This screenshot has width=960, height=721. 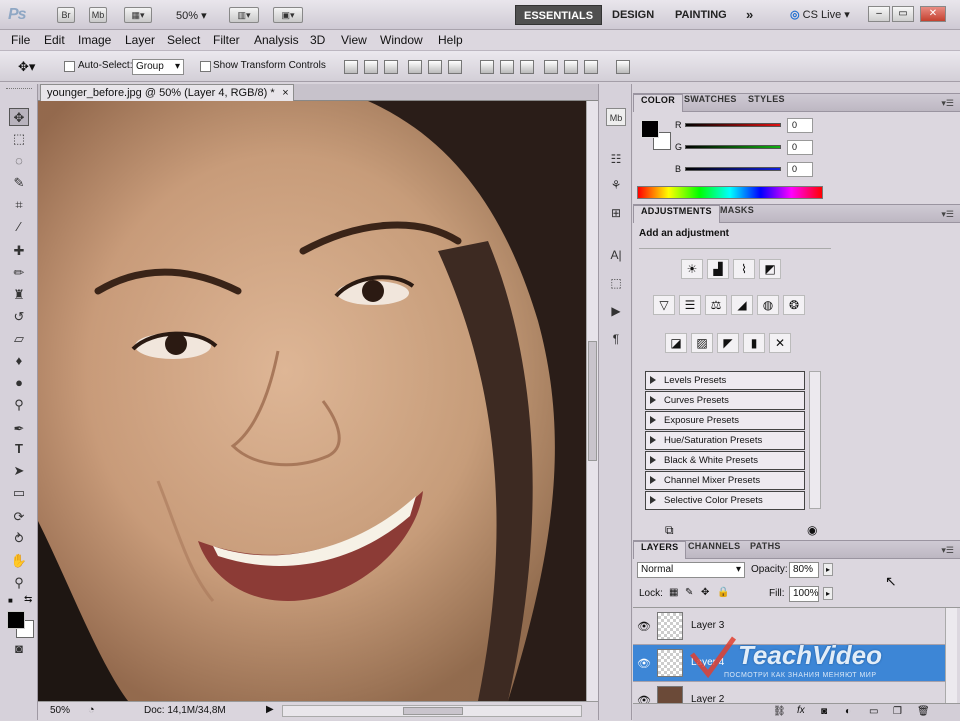 What do you see at coordinates (650, 129) in the screenshot?
I see `color-foreground-swatch` at bounding box center [650, 129].